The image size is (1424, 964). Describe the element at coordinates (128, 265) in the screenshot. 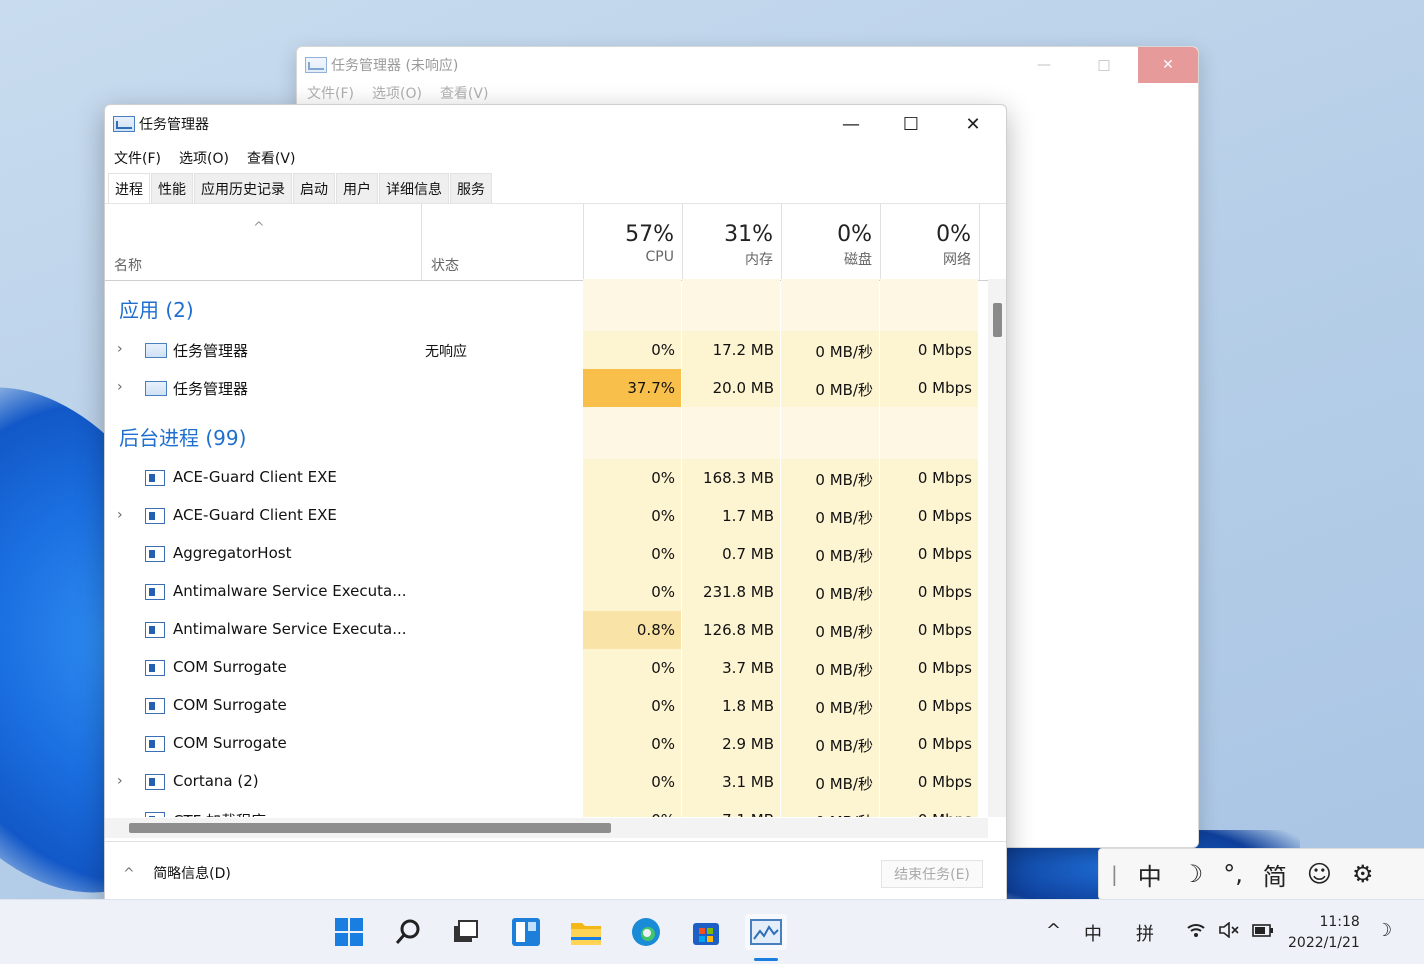

I see `column-name: 名称` at that location.